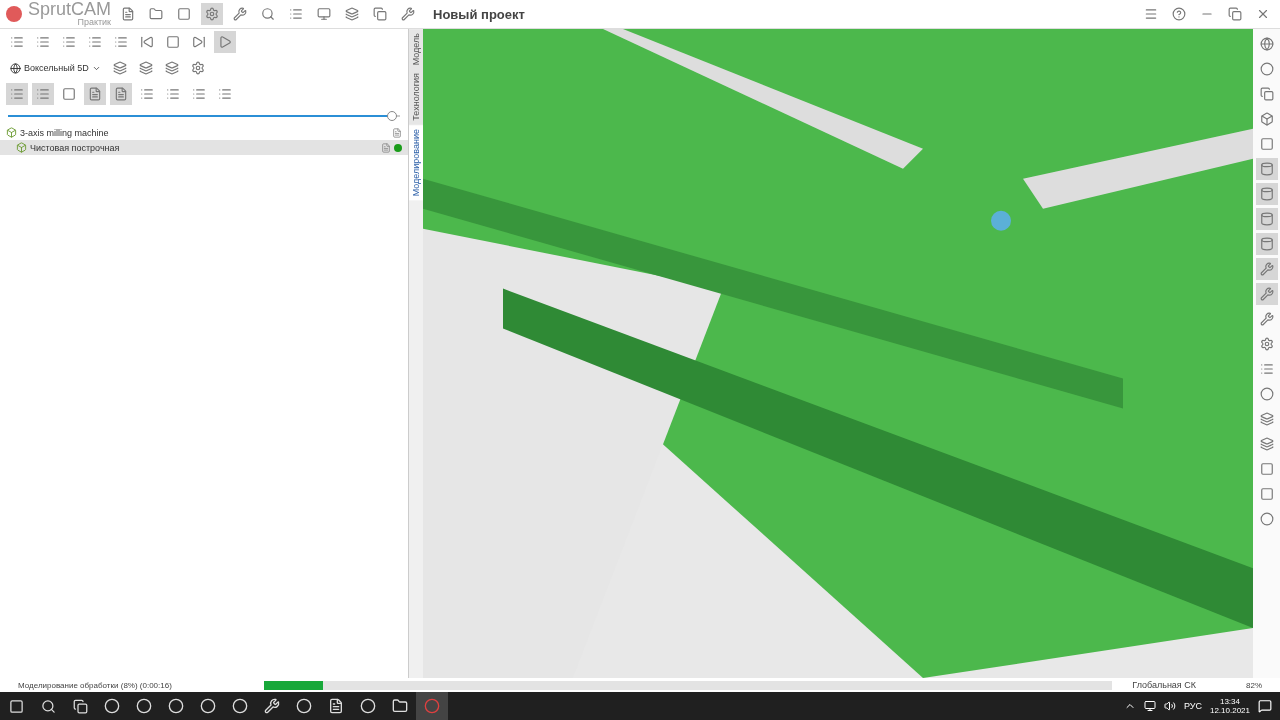  What do you see at coordinates (15, 68) in the screenshot?
I see `voxel-grid-icon` at bounding box center [15, 68].